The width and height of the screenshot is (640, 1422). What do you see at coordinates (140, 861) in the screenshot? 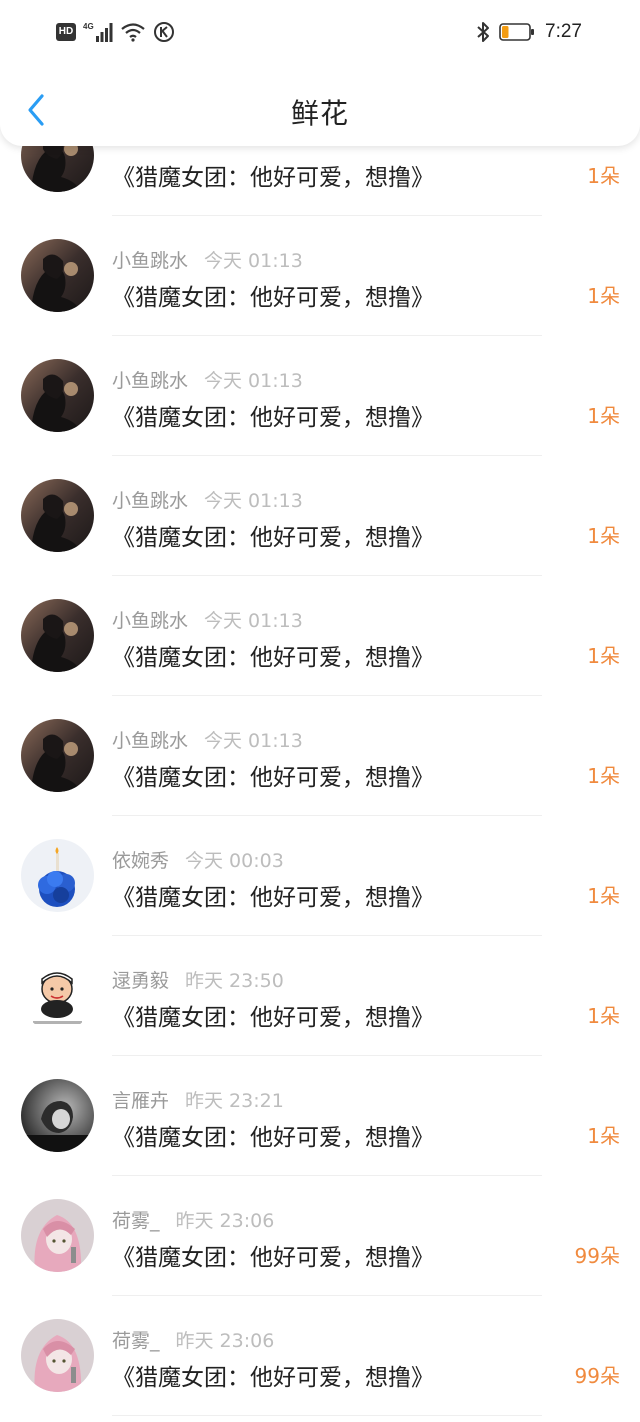
I see `sender-name: 依婉秀` at bounding box center [140, 861].